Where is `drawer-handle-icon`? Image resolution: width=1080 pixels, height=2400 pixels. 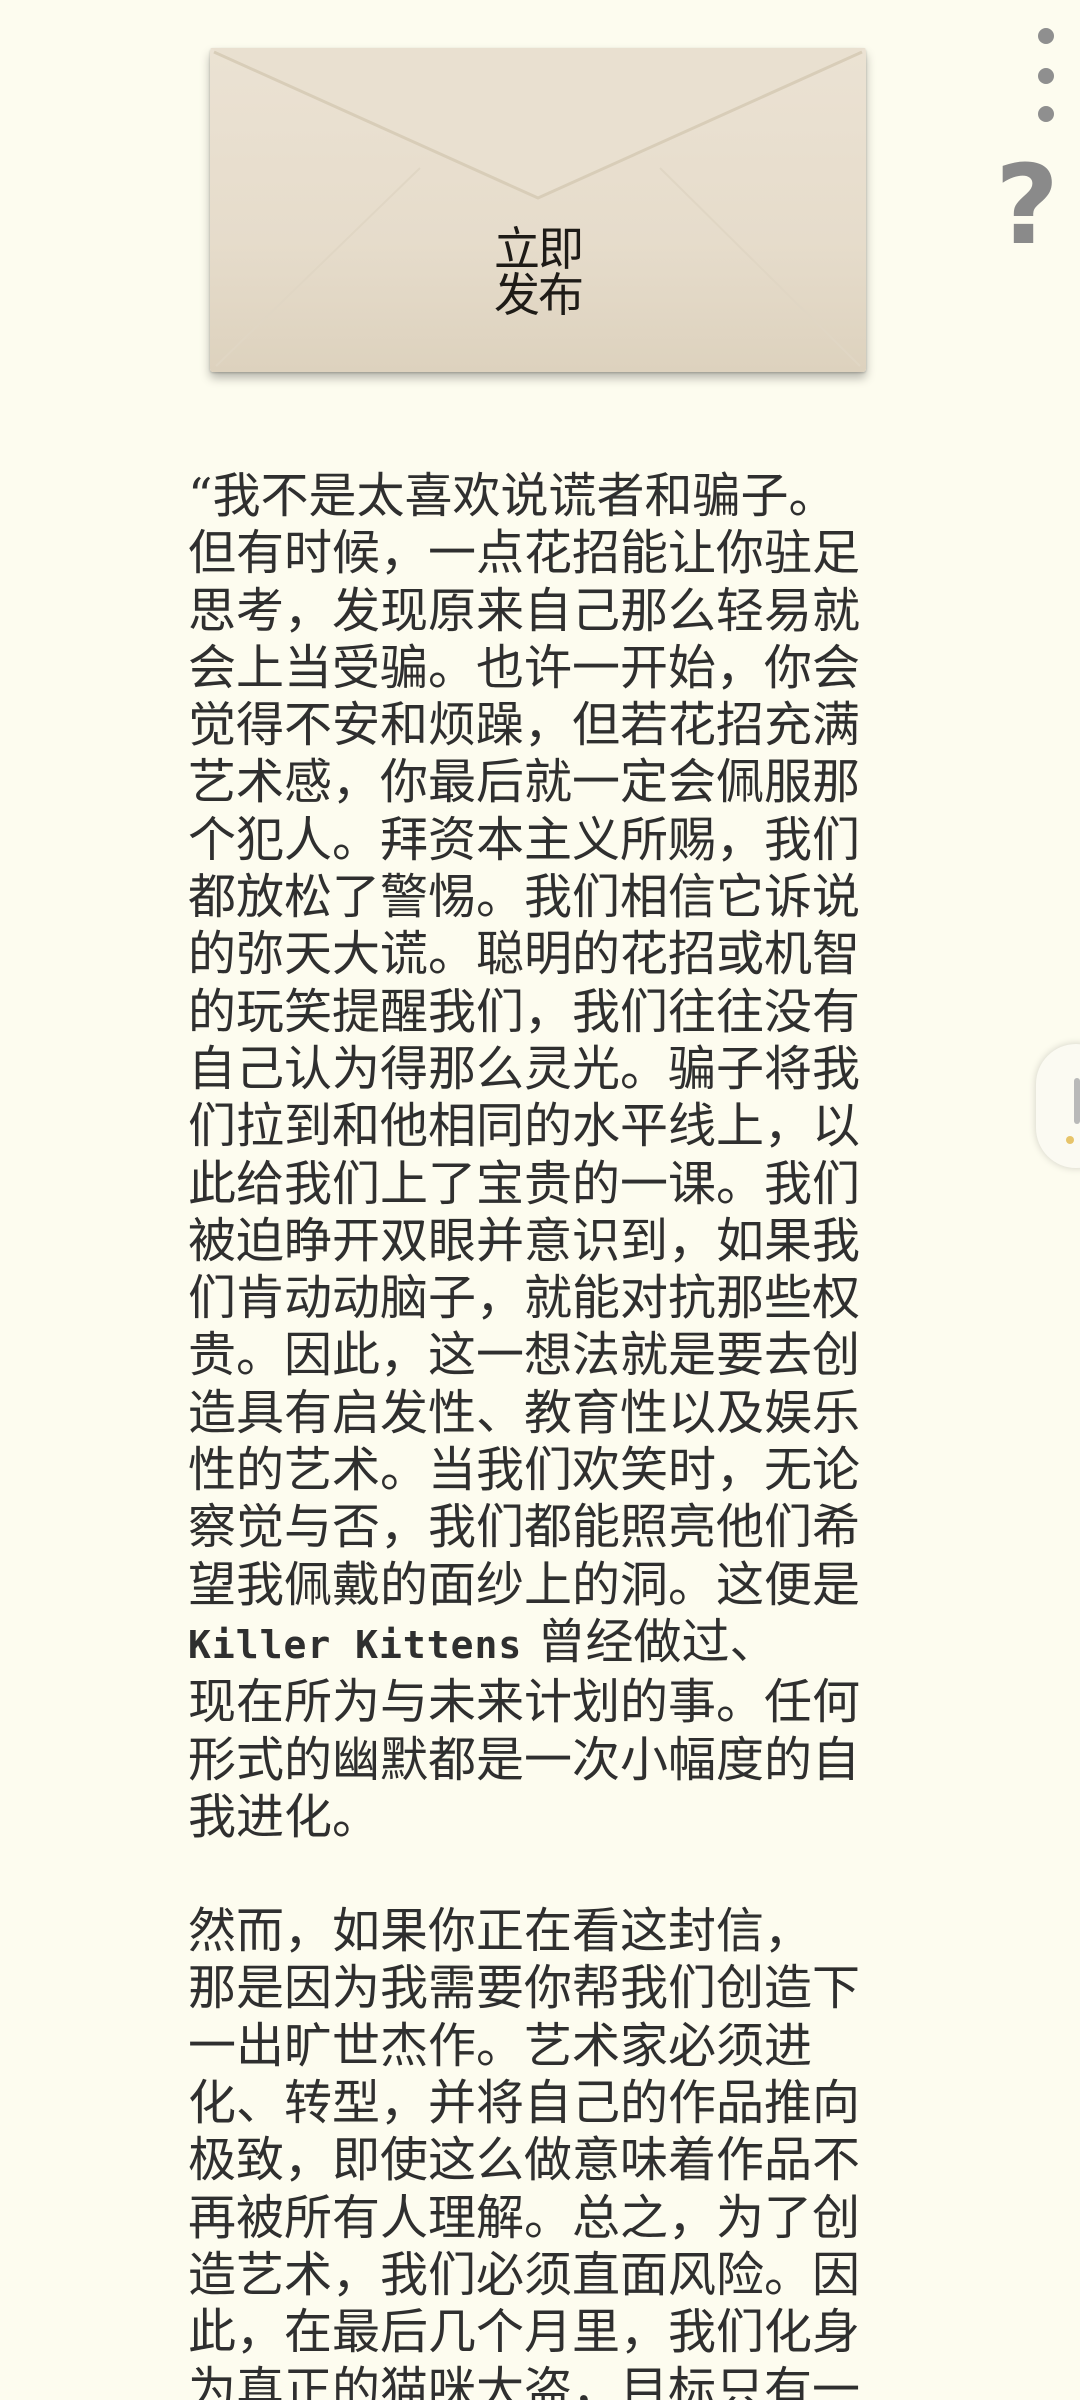
drawer-handle-icon is located at coordinates (1077, 1101).